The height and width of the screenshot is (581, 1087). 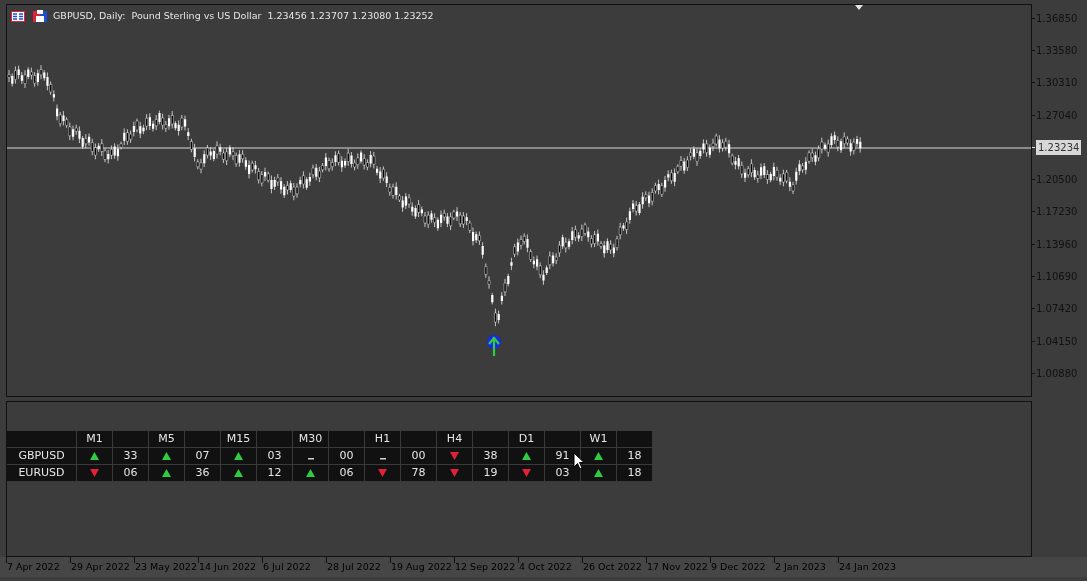 I want to click on count-cell: 33, so click(x=131, y=456).